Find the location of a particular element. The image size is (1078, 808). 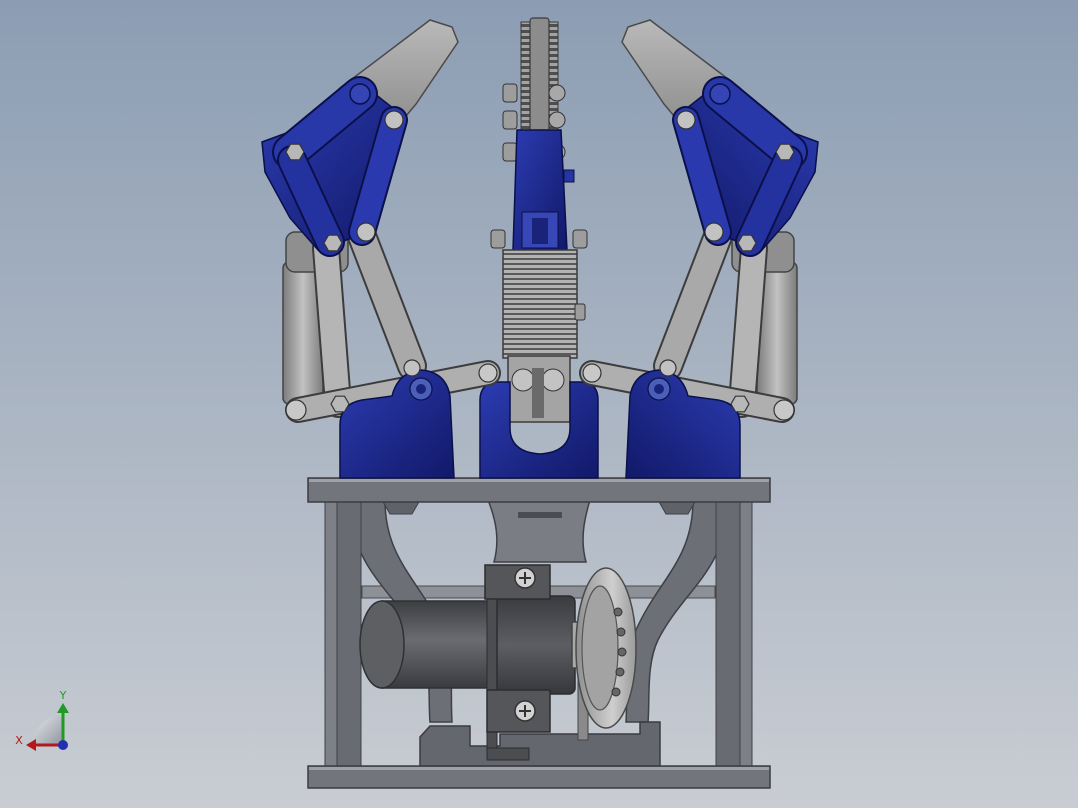

right-post-inner is located at coordinates (728, 633).